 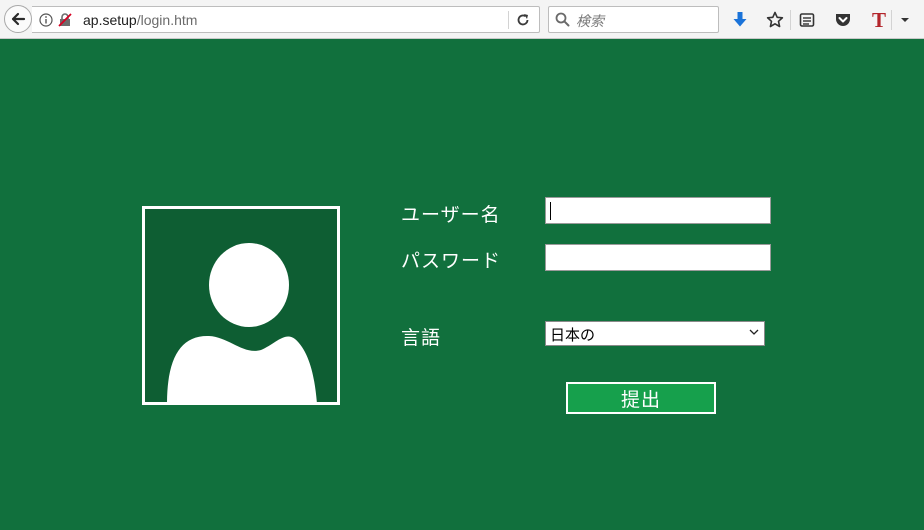 I want to click on reader-view-button, so click(x=807, y=20).